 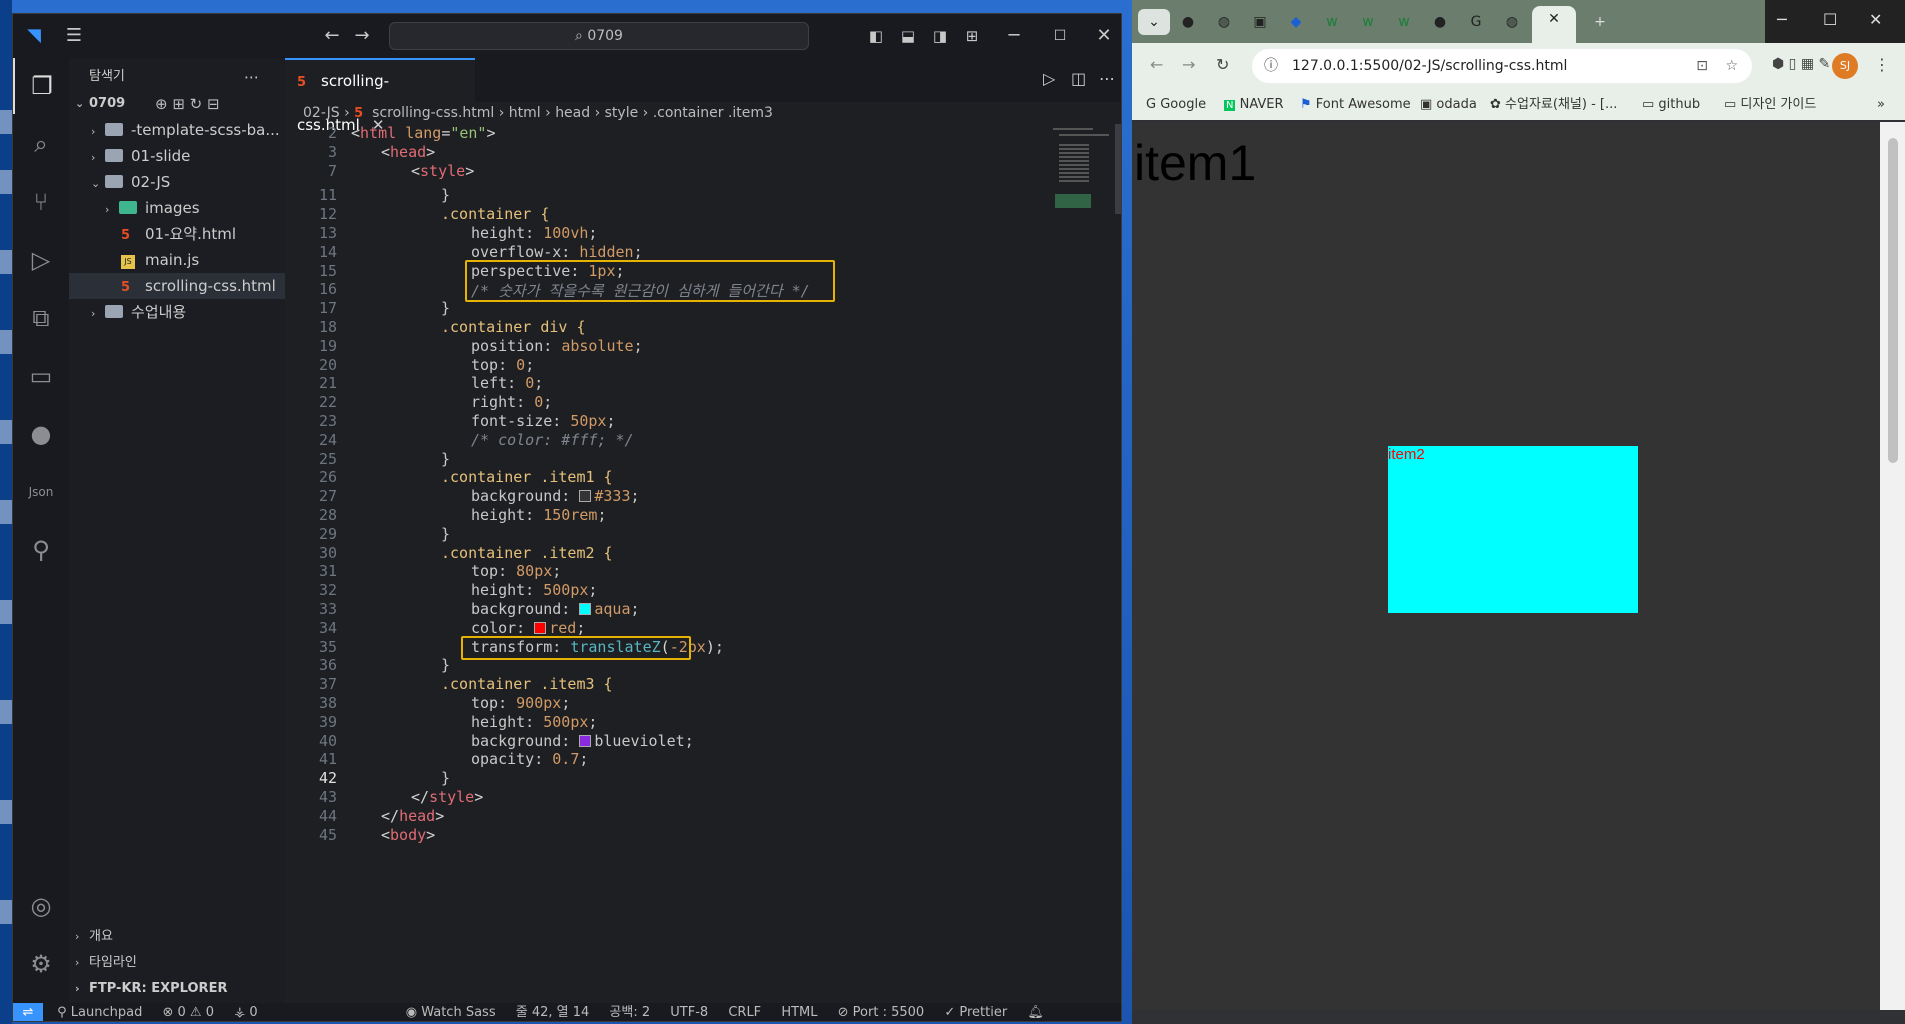 I want to click on customize-layout-icon: ⊞, so click(x=972, y=36).